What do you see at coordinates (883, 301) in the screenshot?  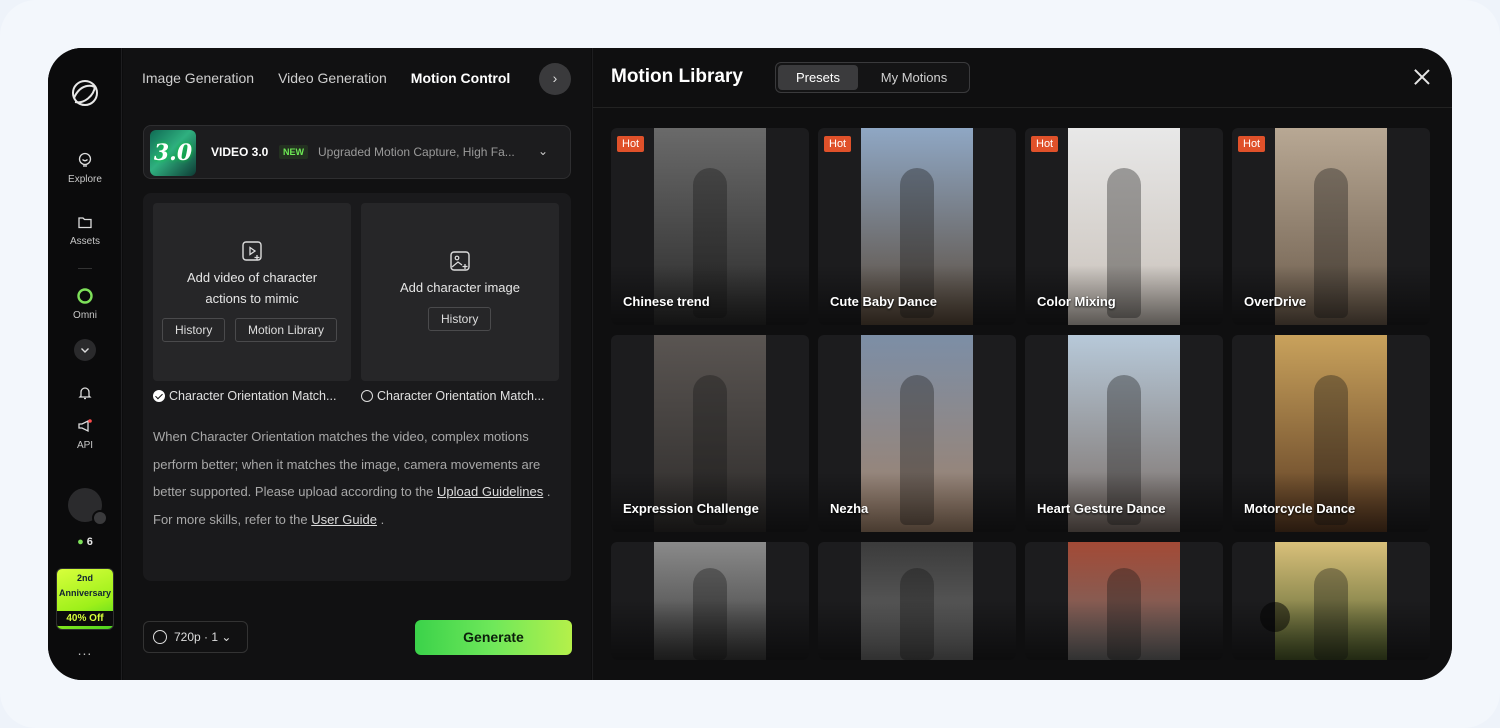 I see `motion-card-title: Cute Baby Dance` at bounding box center [883, 301].